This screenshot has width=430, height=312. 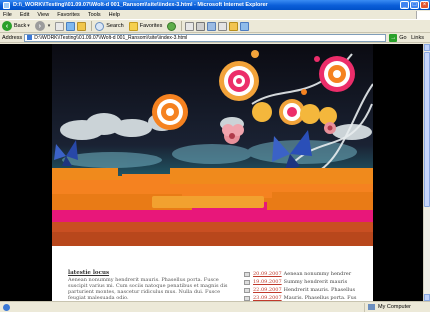 I want to click on back-arrow-icon: ‹, so click(x=7, y=26).